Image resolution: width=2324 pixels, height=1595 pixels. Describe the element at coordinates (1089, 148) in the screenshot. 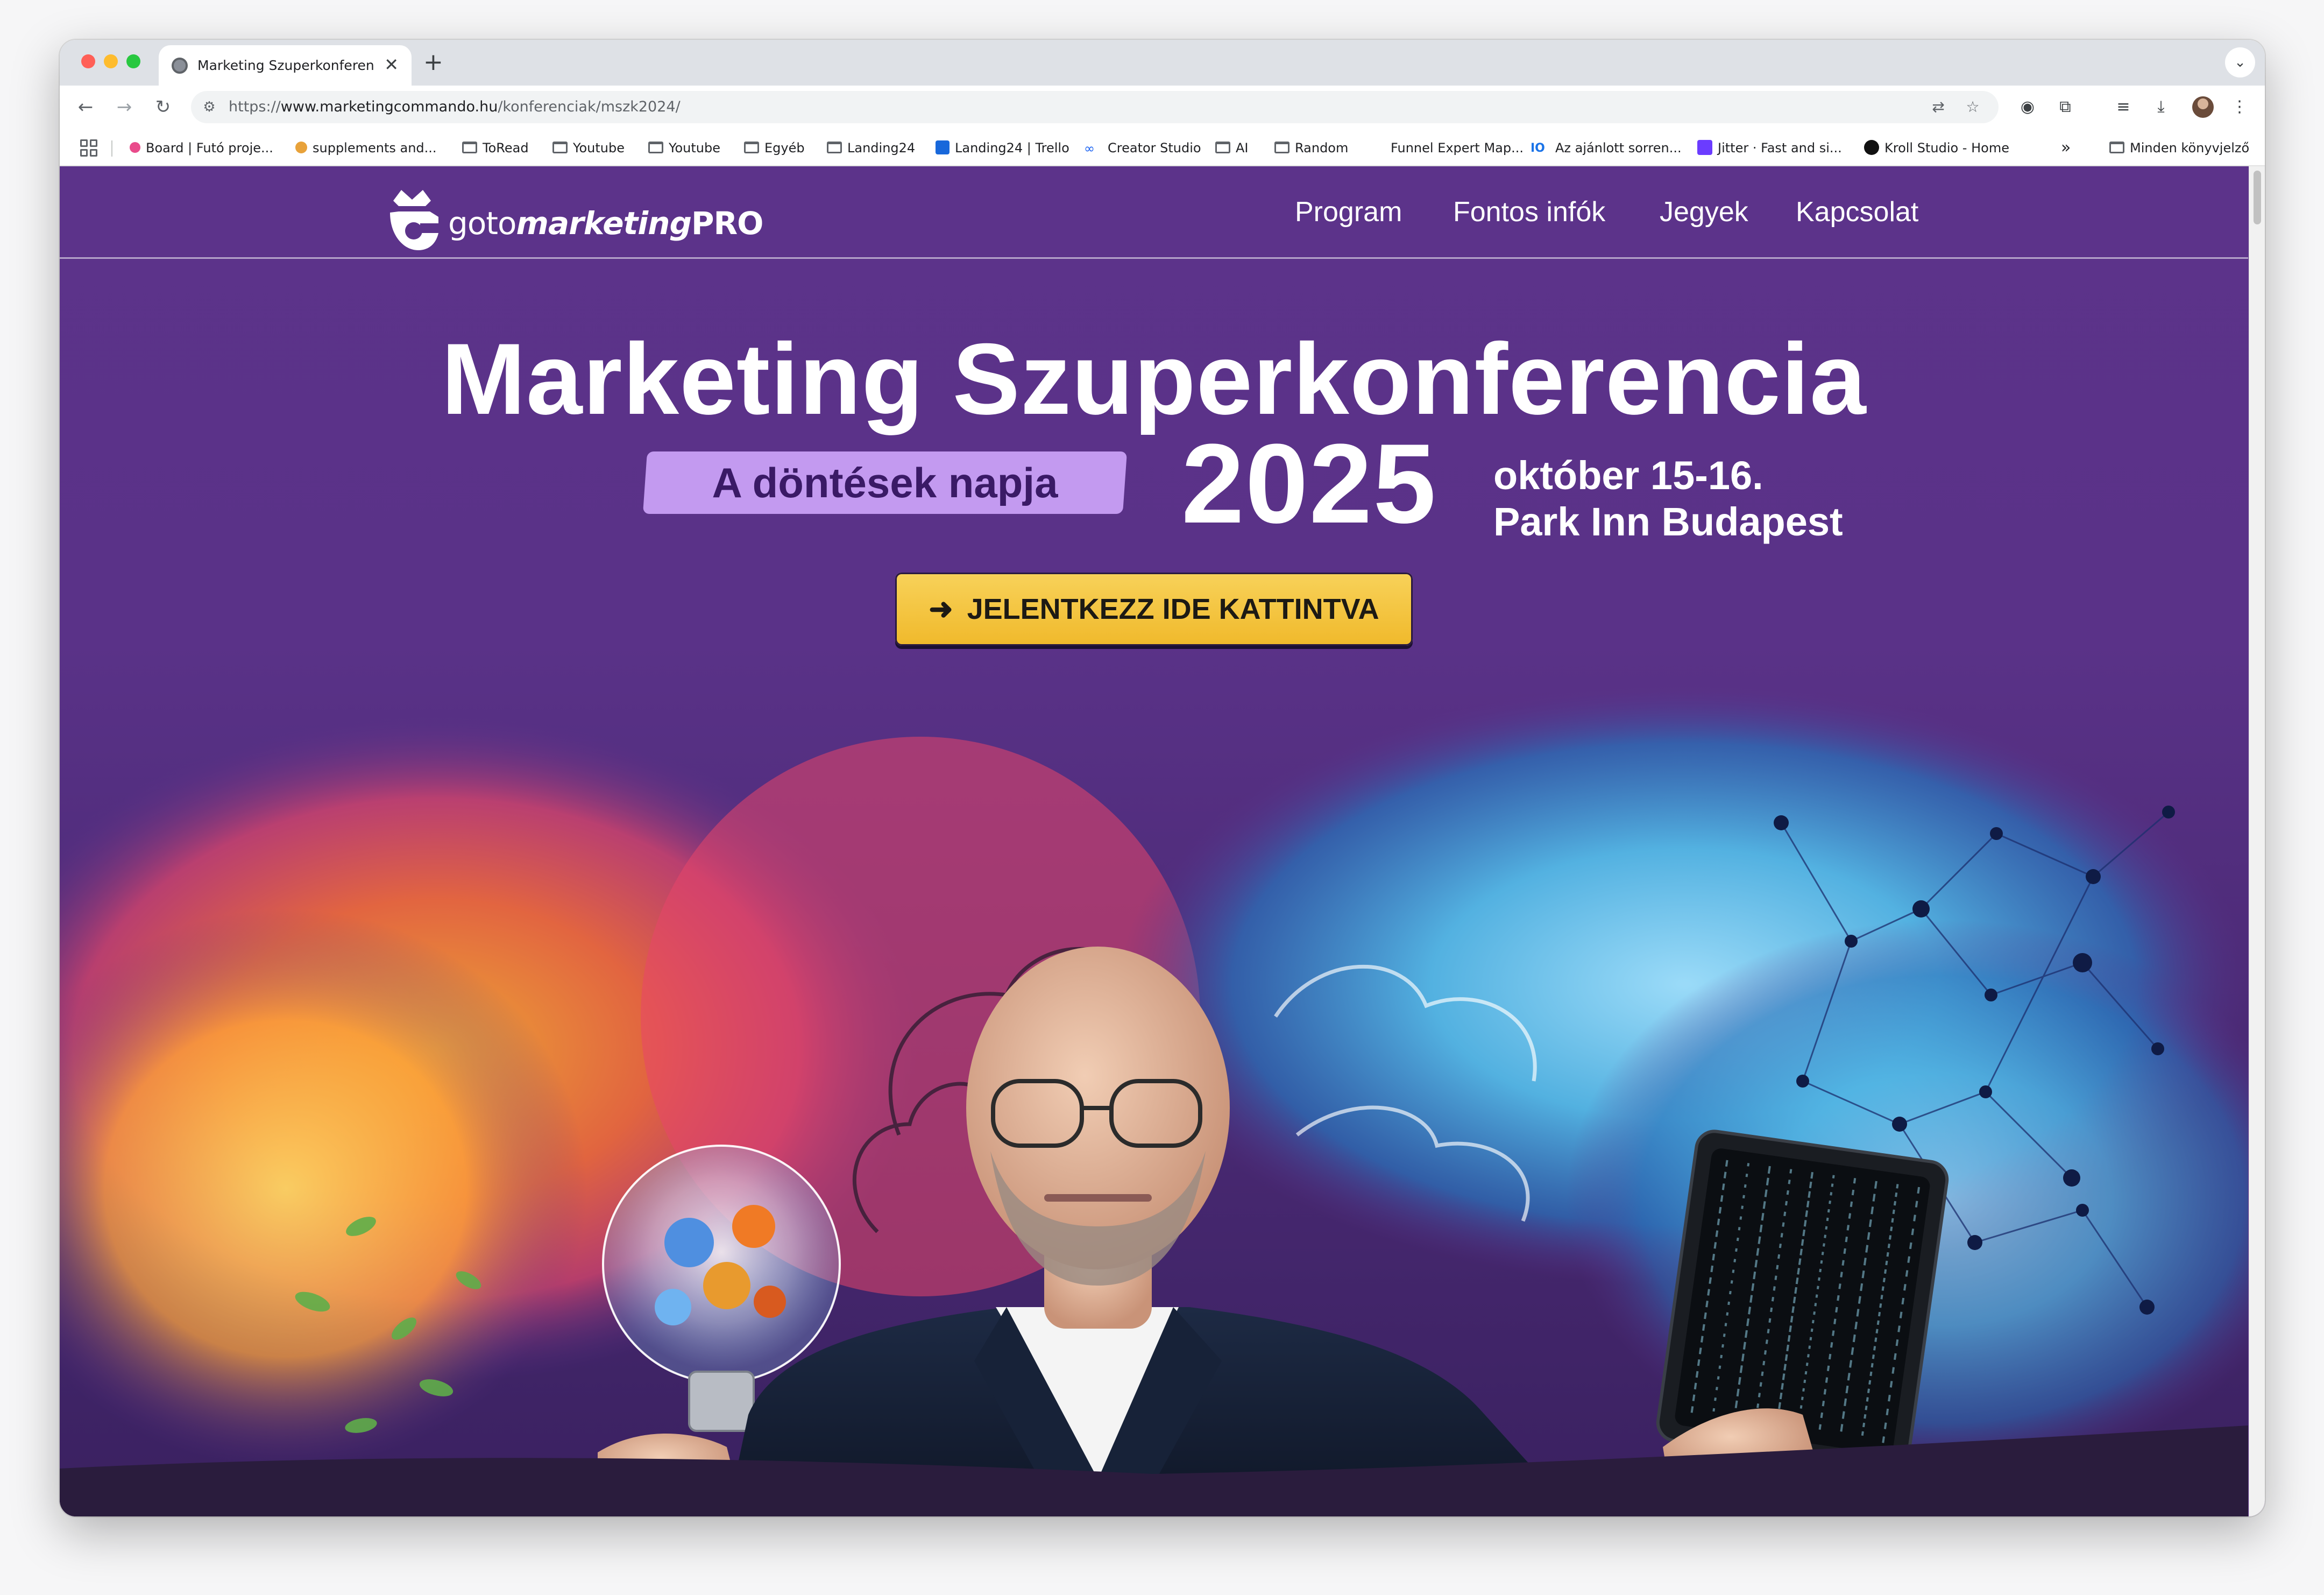

I see `meta-icon: ∞` at that location.